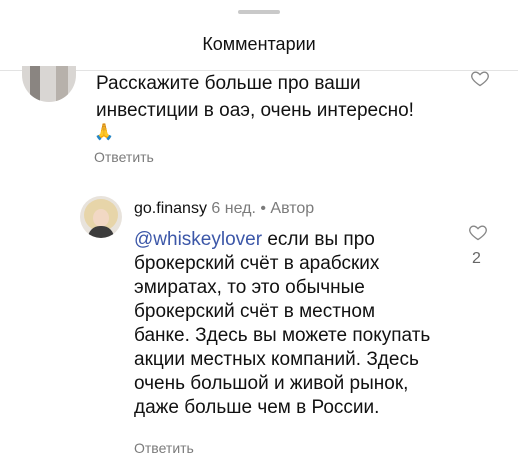  I want to click on username: go.finansy, so click(170, 208).